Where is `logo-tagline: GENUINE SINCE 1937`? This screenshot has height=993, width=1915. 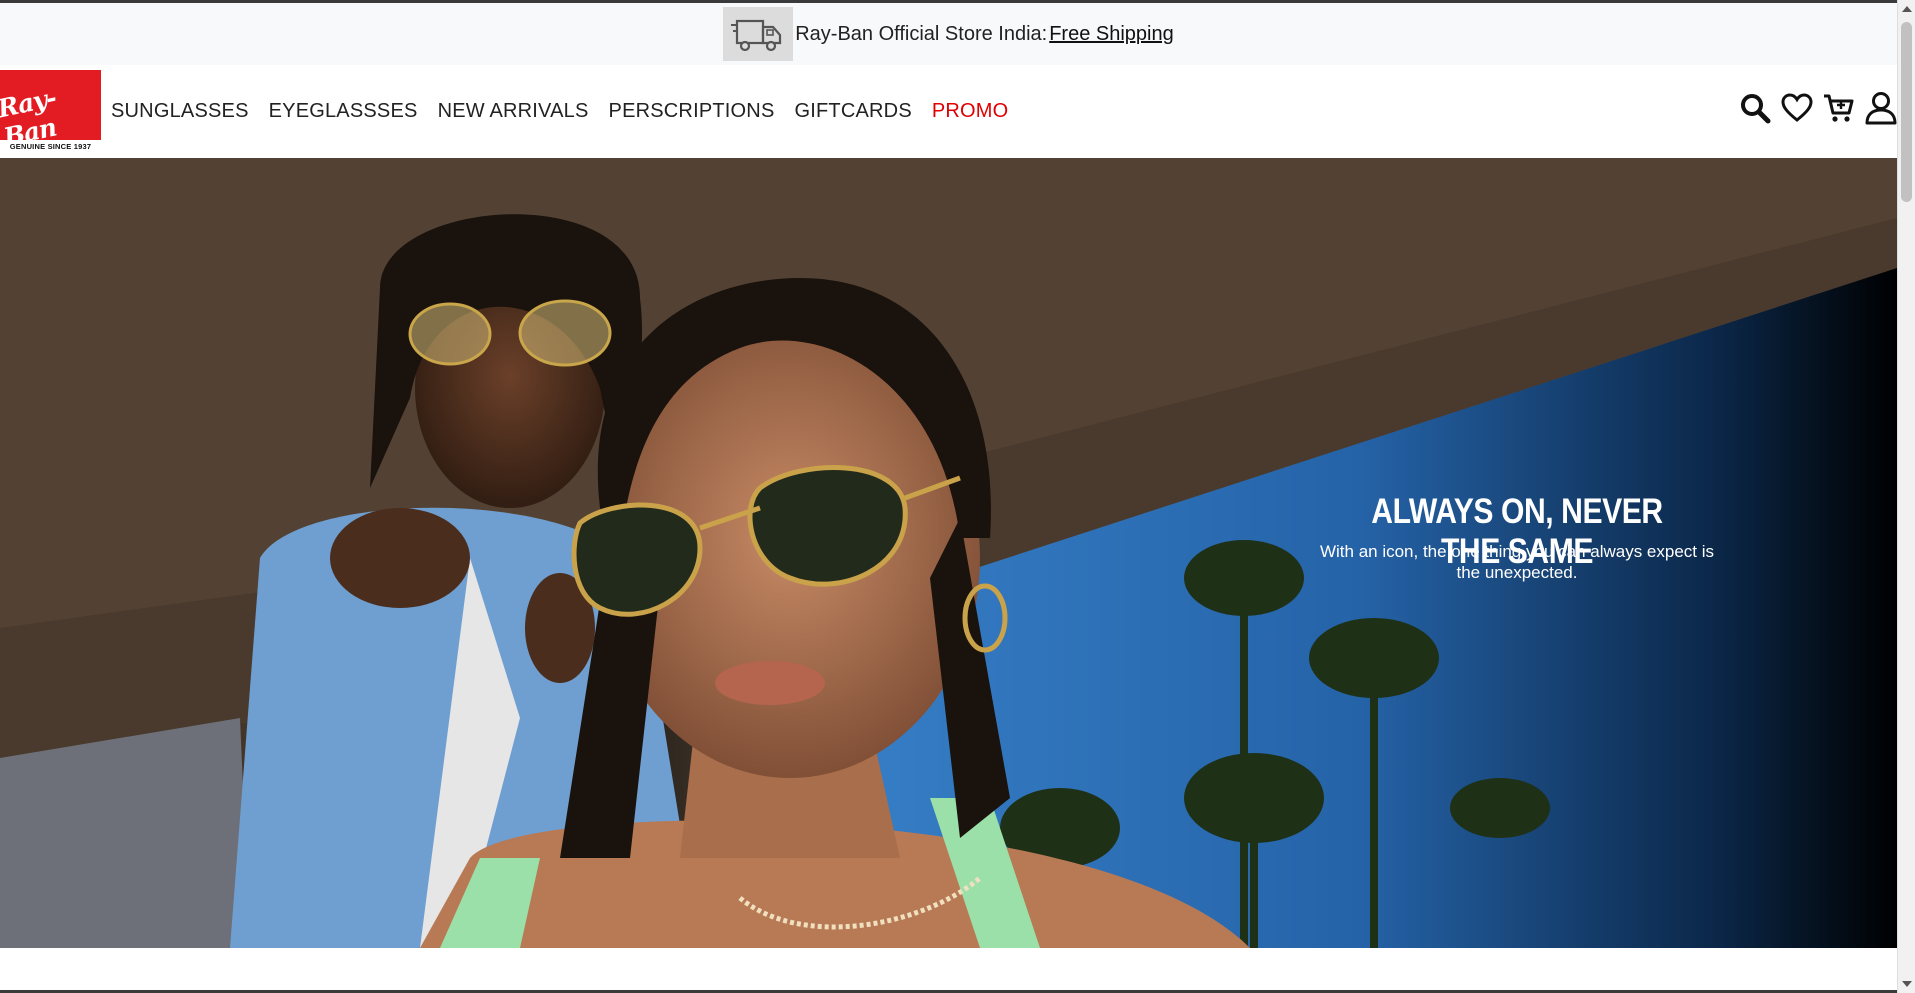 logo-tagline: GENUINE SINCE 1937 is located at coordinates (50, 146).